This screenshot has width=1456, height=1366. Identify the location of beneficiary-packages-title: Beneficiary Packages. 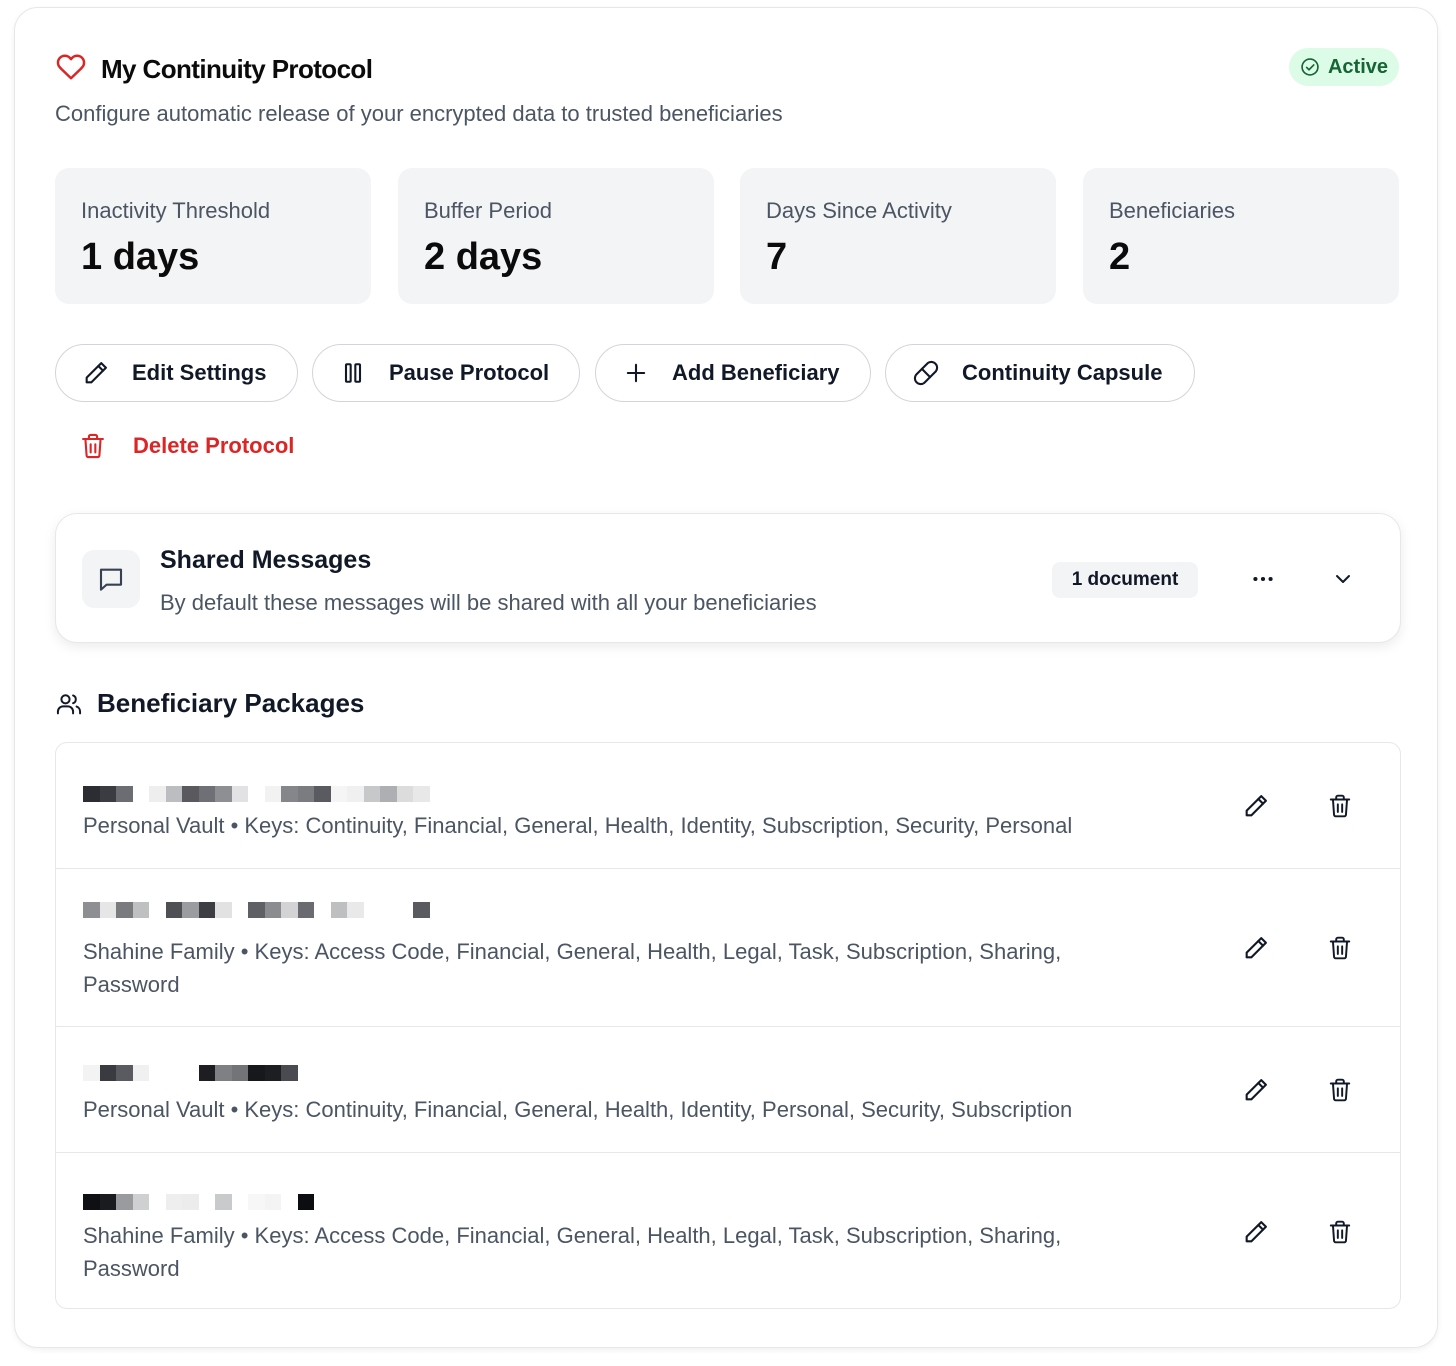
(231, 703).